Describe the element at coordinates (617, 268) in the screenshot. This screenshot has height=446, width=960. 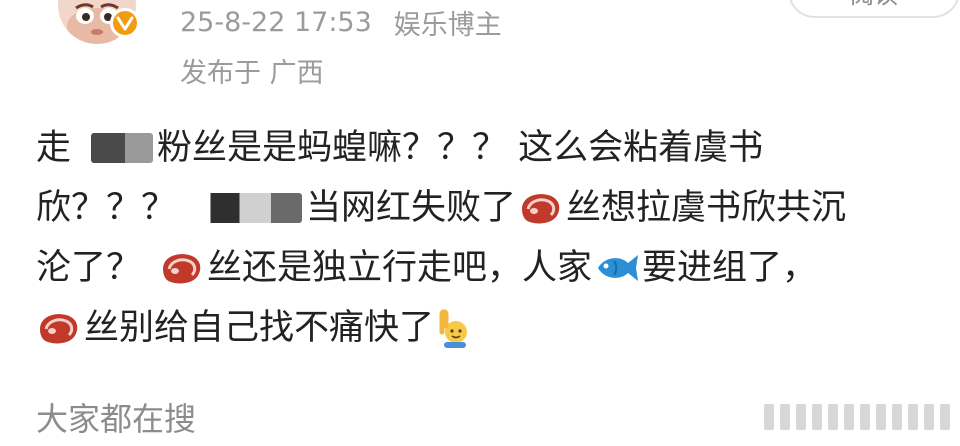
I see `fish-emoji-icon` at that location.